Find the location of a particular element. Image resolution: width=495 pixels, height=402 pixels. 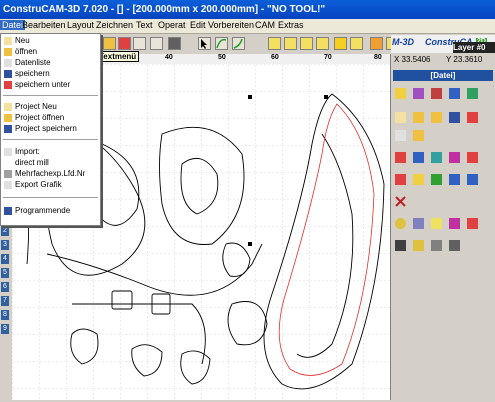

bulb-icon is located at coordinates (436, 223).